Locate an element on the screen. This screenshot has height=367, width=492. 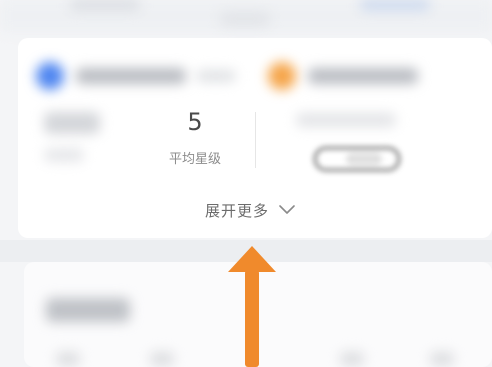
average-rating-value: 5 is located at coordinates (195, 122).